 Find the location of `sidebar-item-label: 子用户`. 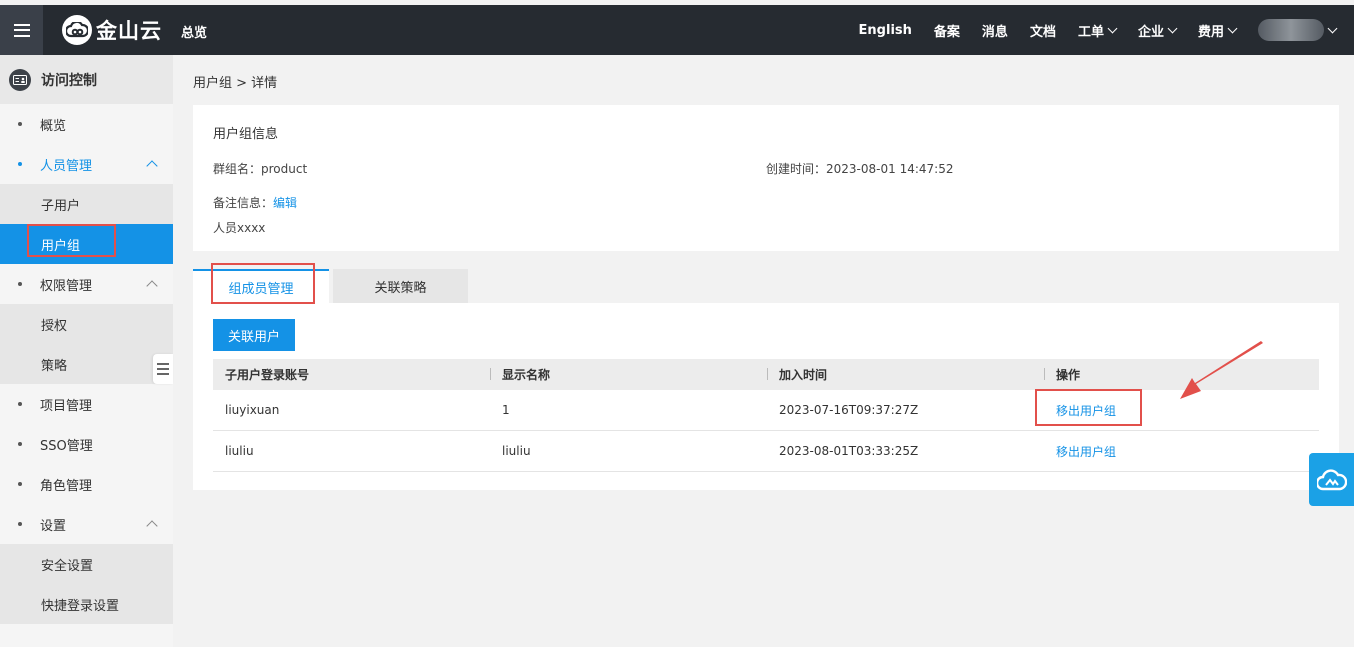

sidebar-item-label: 子用户 is located at coordinates (61, 206).